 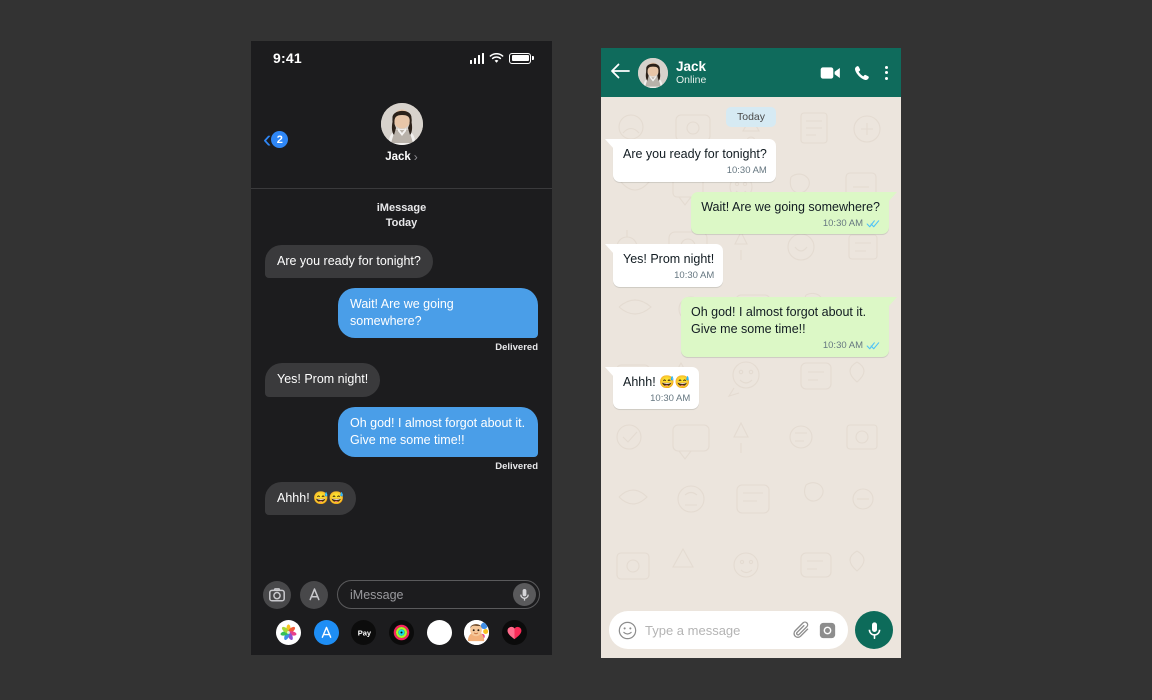 I want to click on message-bubble-outgoing: Wait! Are we going somewhere?, so click(x=440, y=313).